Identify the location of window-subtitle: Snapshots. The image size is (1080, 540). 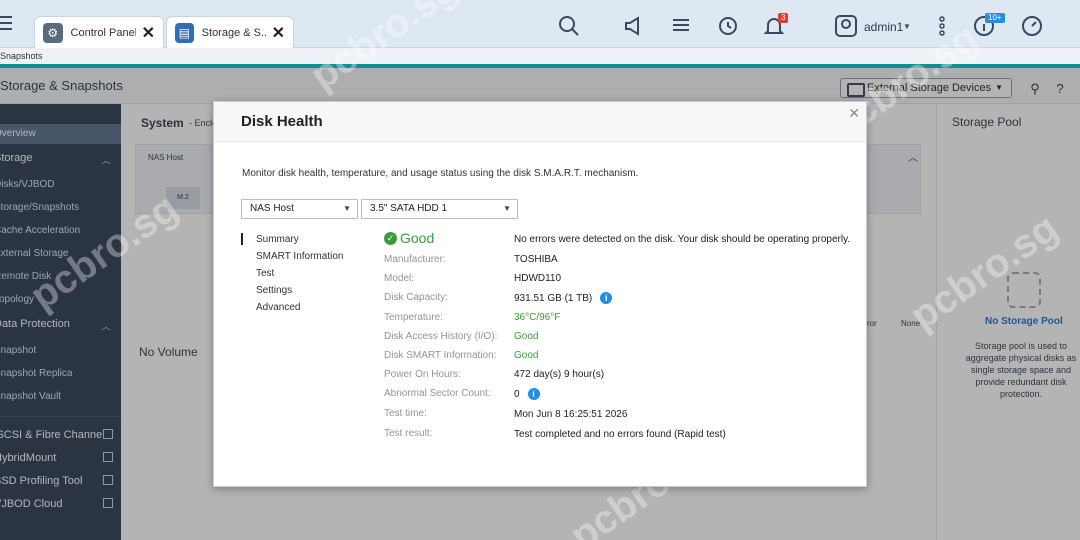
(540, 56).